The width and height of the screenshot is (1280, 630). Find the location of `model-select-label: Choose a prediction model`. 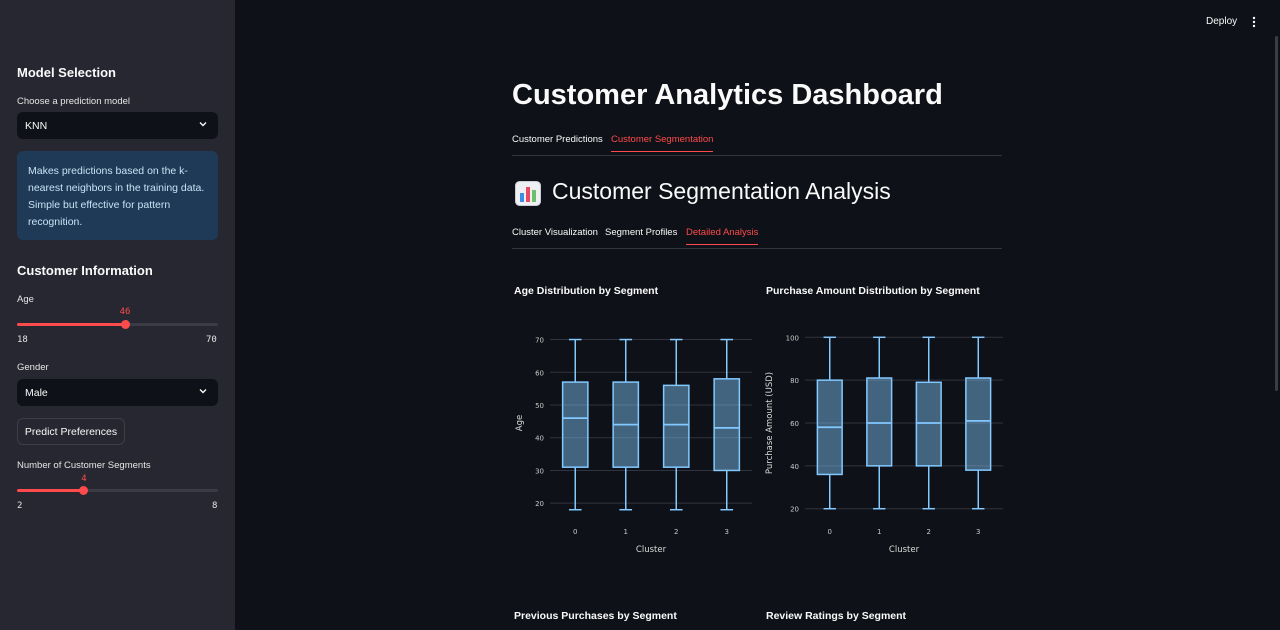

model-select-label: Choose a prediction model is located at coordinates (74, 101).